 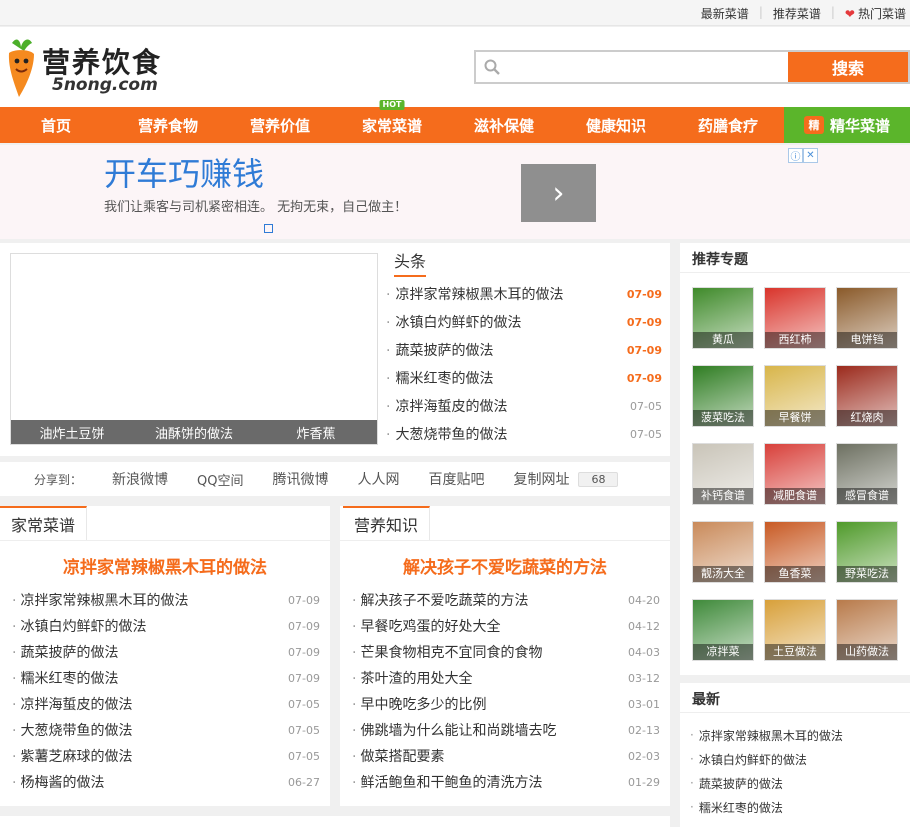 What do you see at coordinates (848, 67) in the screenshot?
I see `search-button: 搜索` at bounding box center [848, 67].